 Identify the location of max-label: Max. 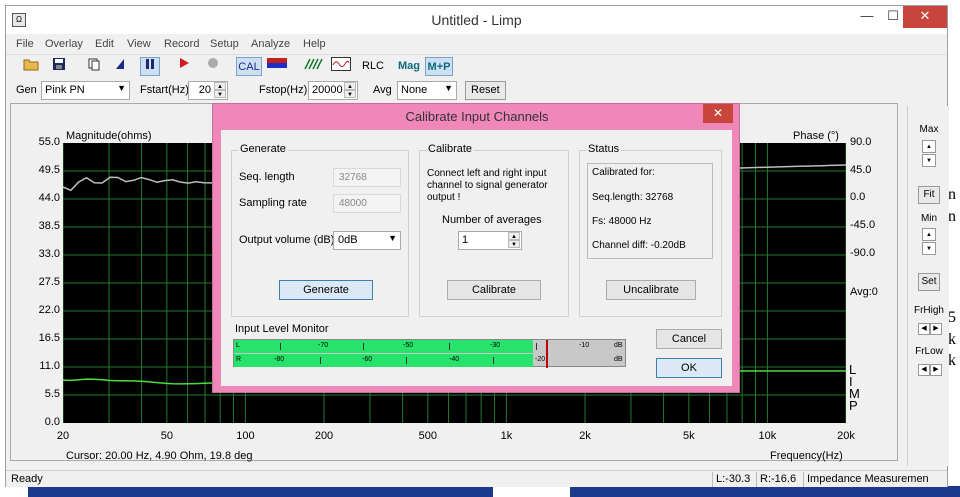
(929, 129).